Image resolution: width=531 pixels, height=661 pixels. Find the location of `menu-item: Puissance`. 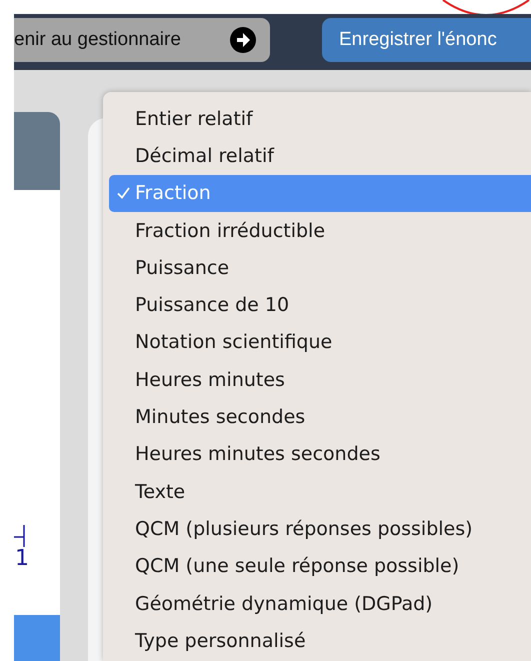

menu-item: Puissance is located at coordinates (320, 267).